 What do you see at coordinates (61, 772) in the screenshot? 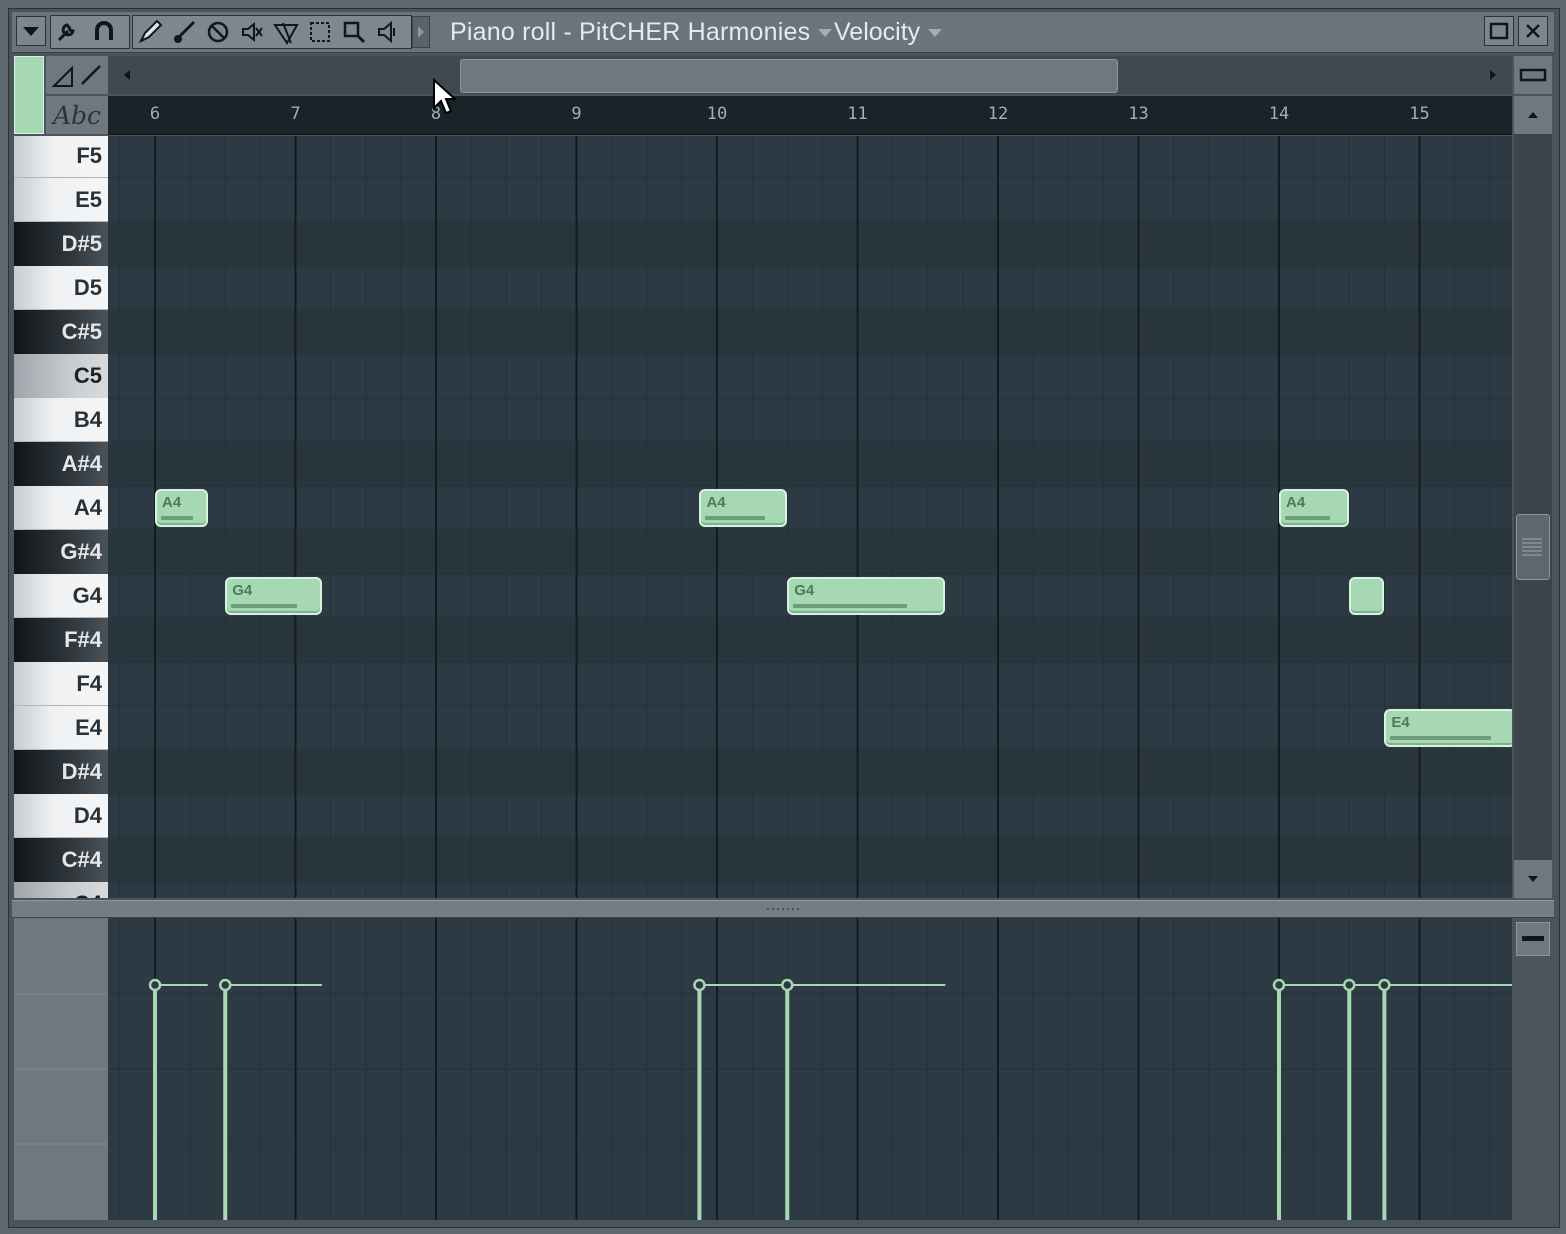
I see `piano-key: D#4` at bounding box center [61, 772].